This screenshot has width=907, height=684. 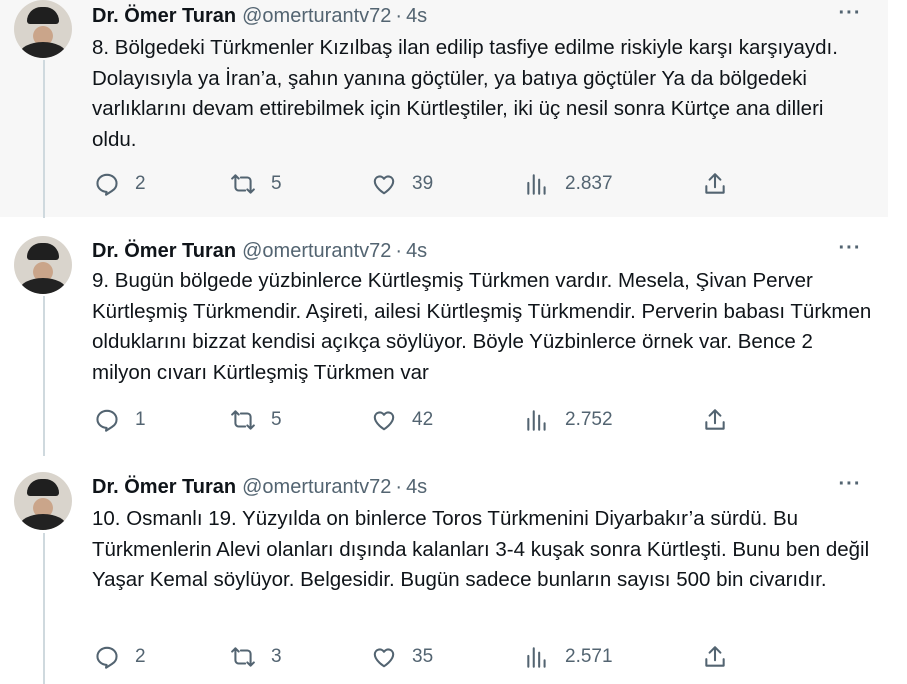 I want to click on like-button: 35, so click(x=402, y=657).